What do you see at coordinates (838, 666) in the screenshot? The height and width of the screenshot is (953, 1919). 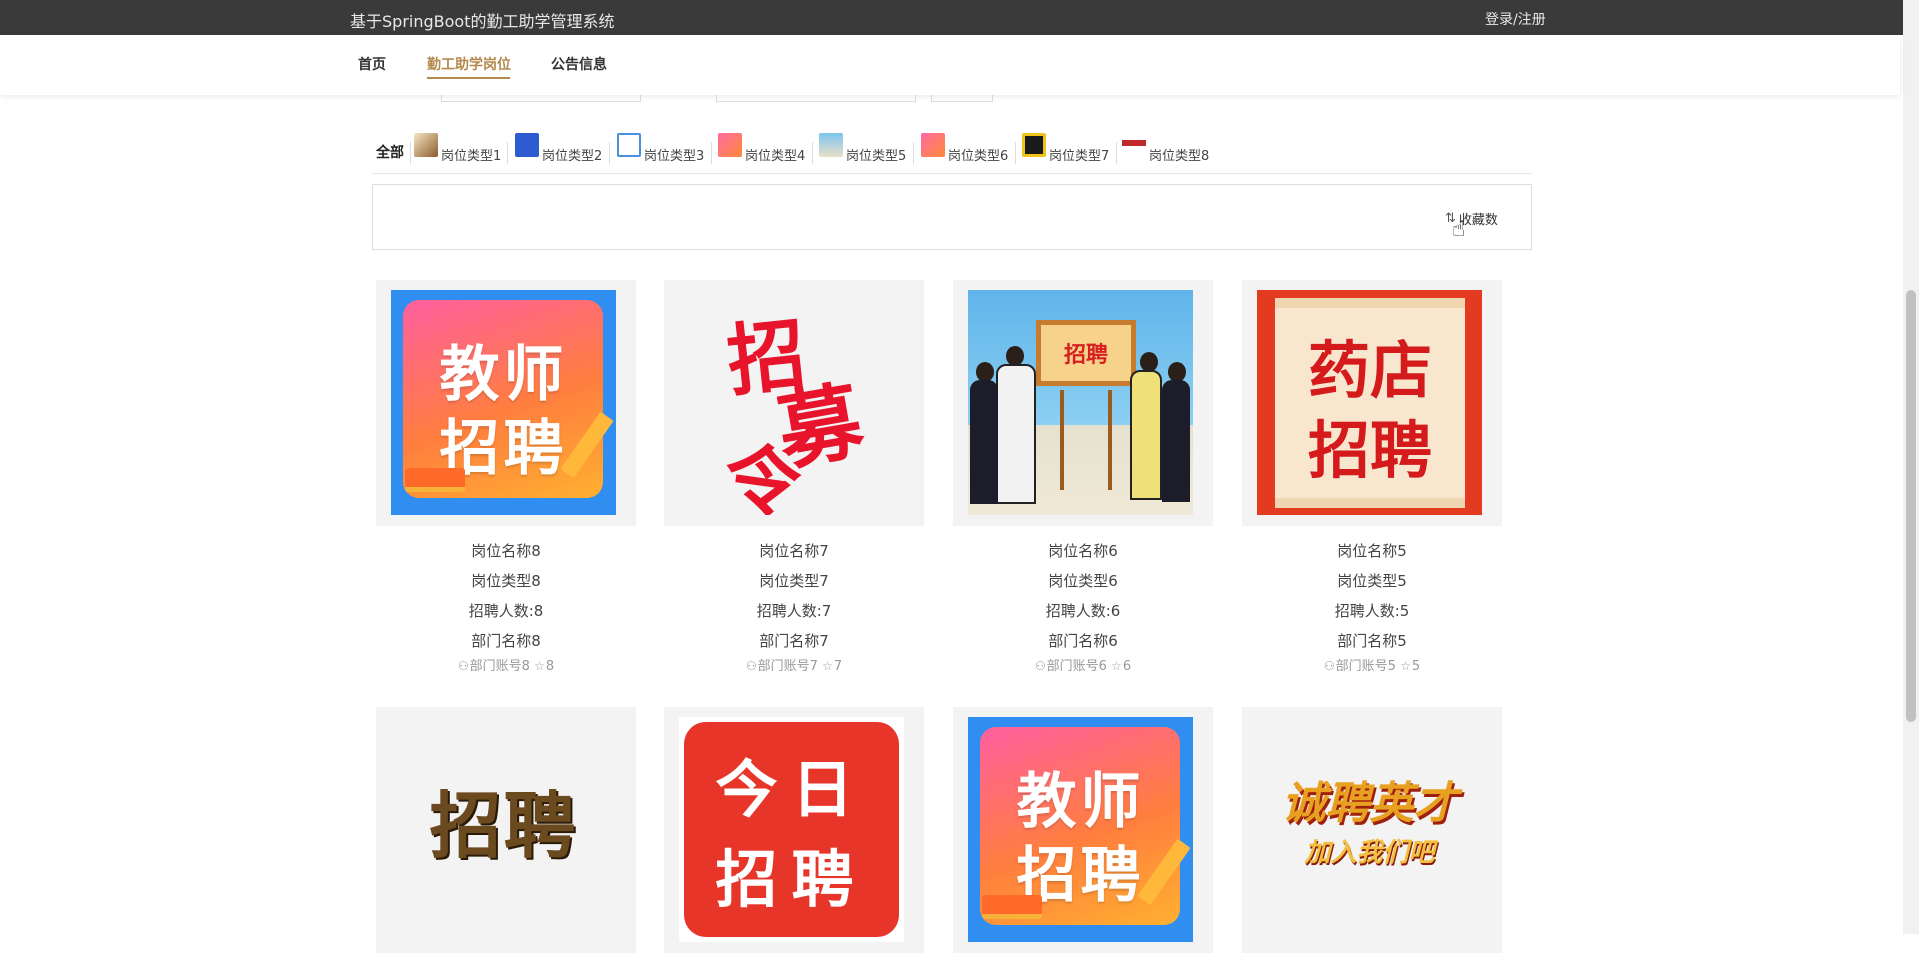 I see `favorites-count: 7` at bounding box center [838, 666].